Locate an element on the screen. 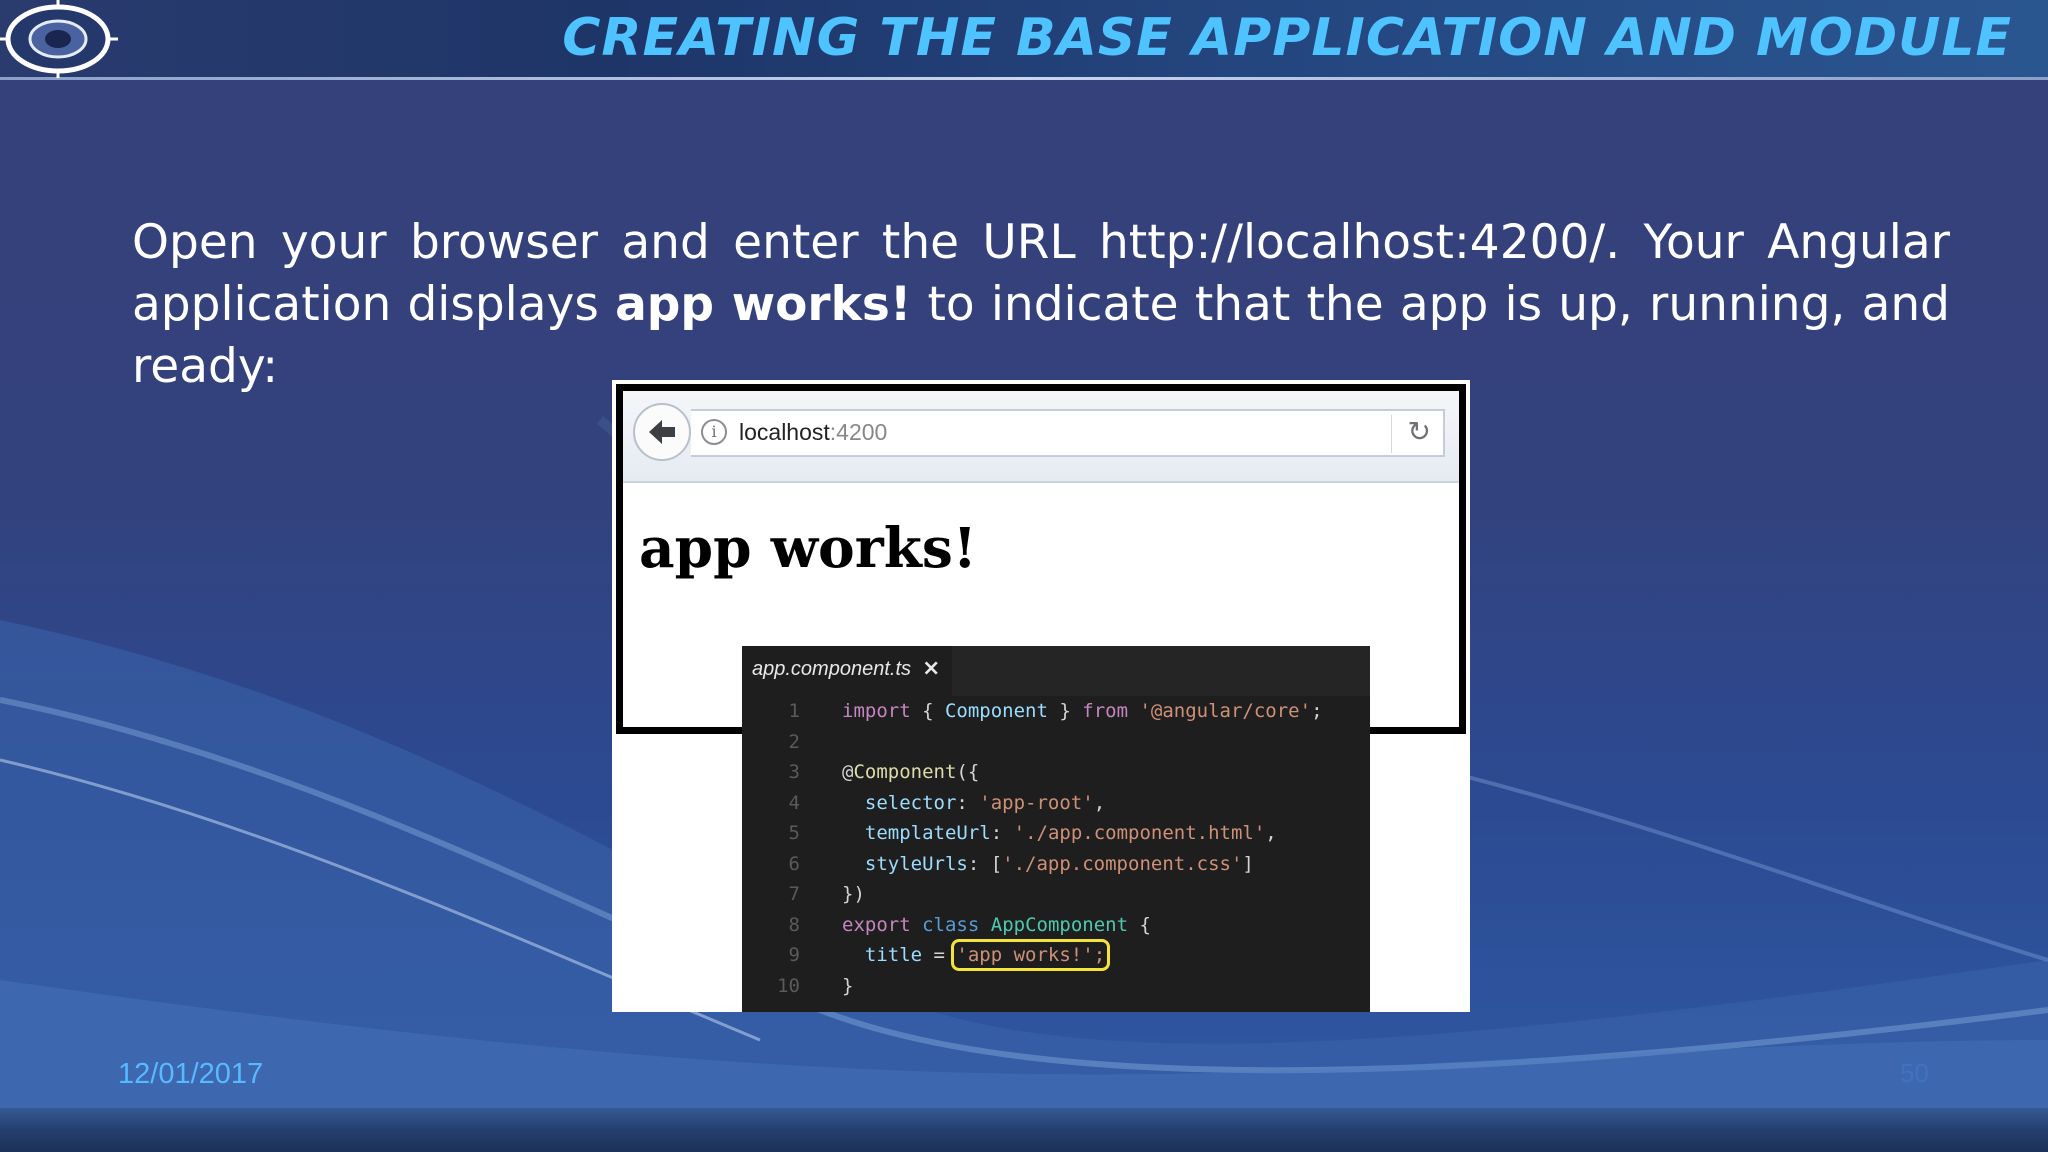 This screenshot has height=1152, width=2048. url-text: localhost:4200 is located at coordinates (813, 432).